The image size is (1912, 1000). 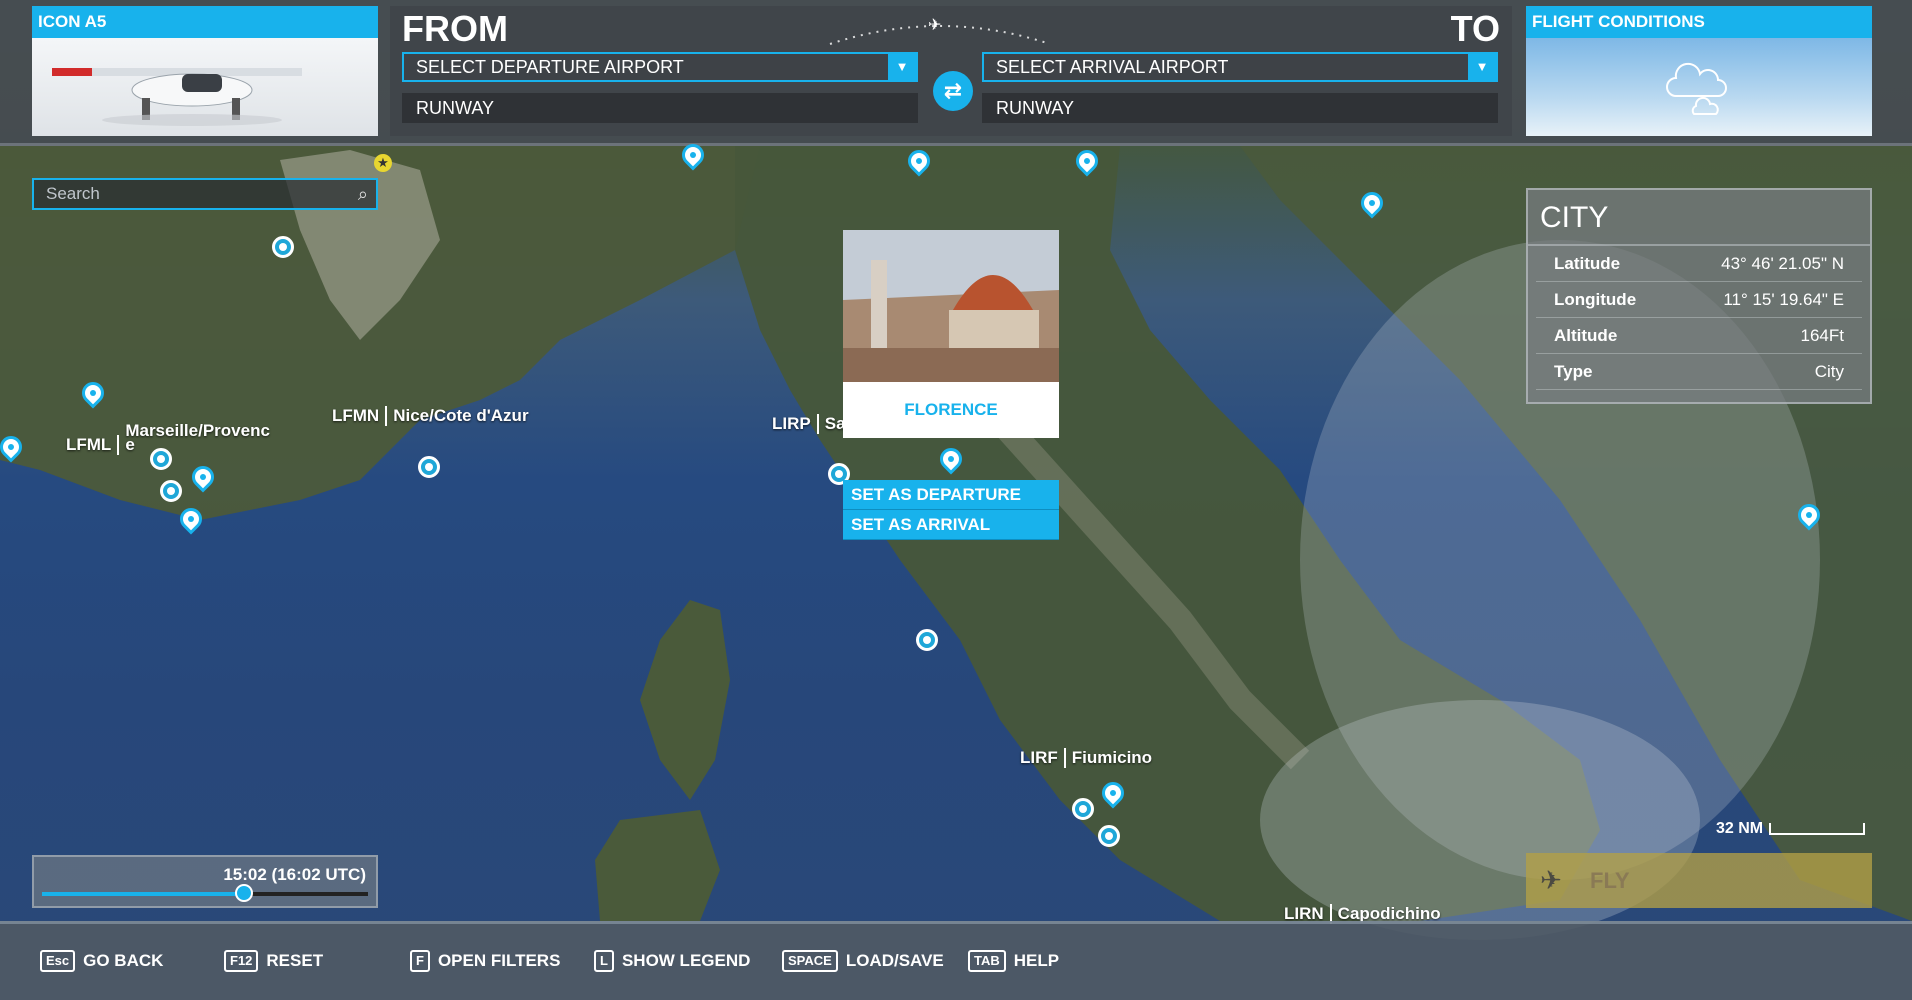 I want to click on info-key: Altitude, so click(x=1586, y=335).